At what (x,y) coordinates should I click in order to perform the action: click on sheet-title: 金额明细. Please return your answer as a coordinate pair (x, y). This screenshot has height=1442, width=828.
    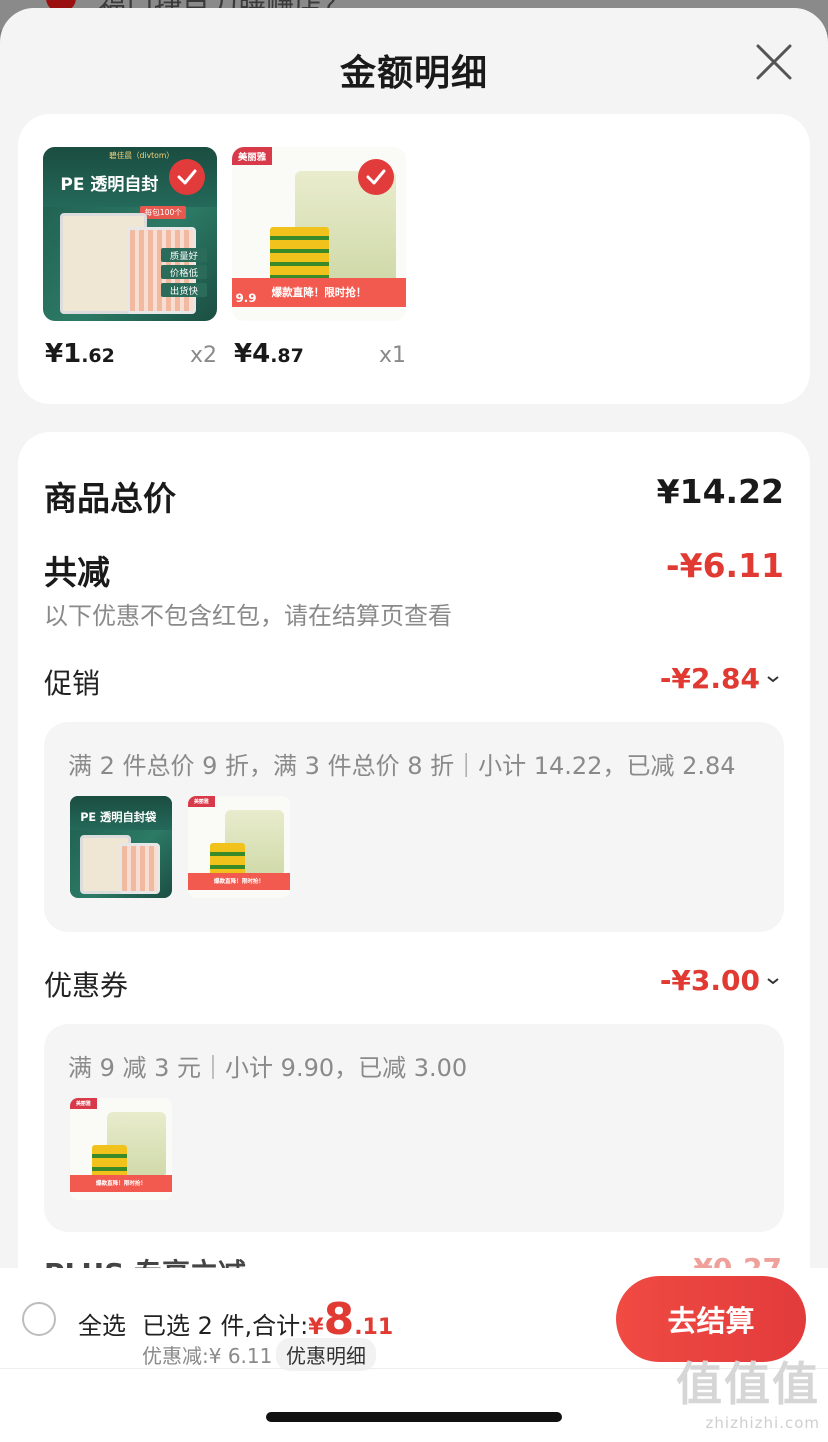
    Looking at the image, I should click on (413, 73).